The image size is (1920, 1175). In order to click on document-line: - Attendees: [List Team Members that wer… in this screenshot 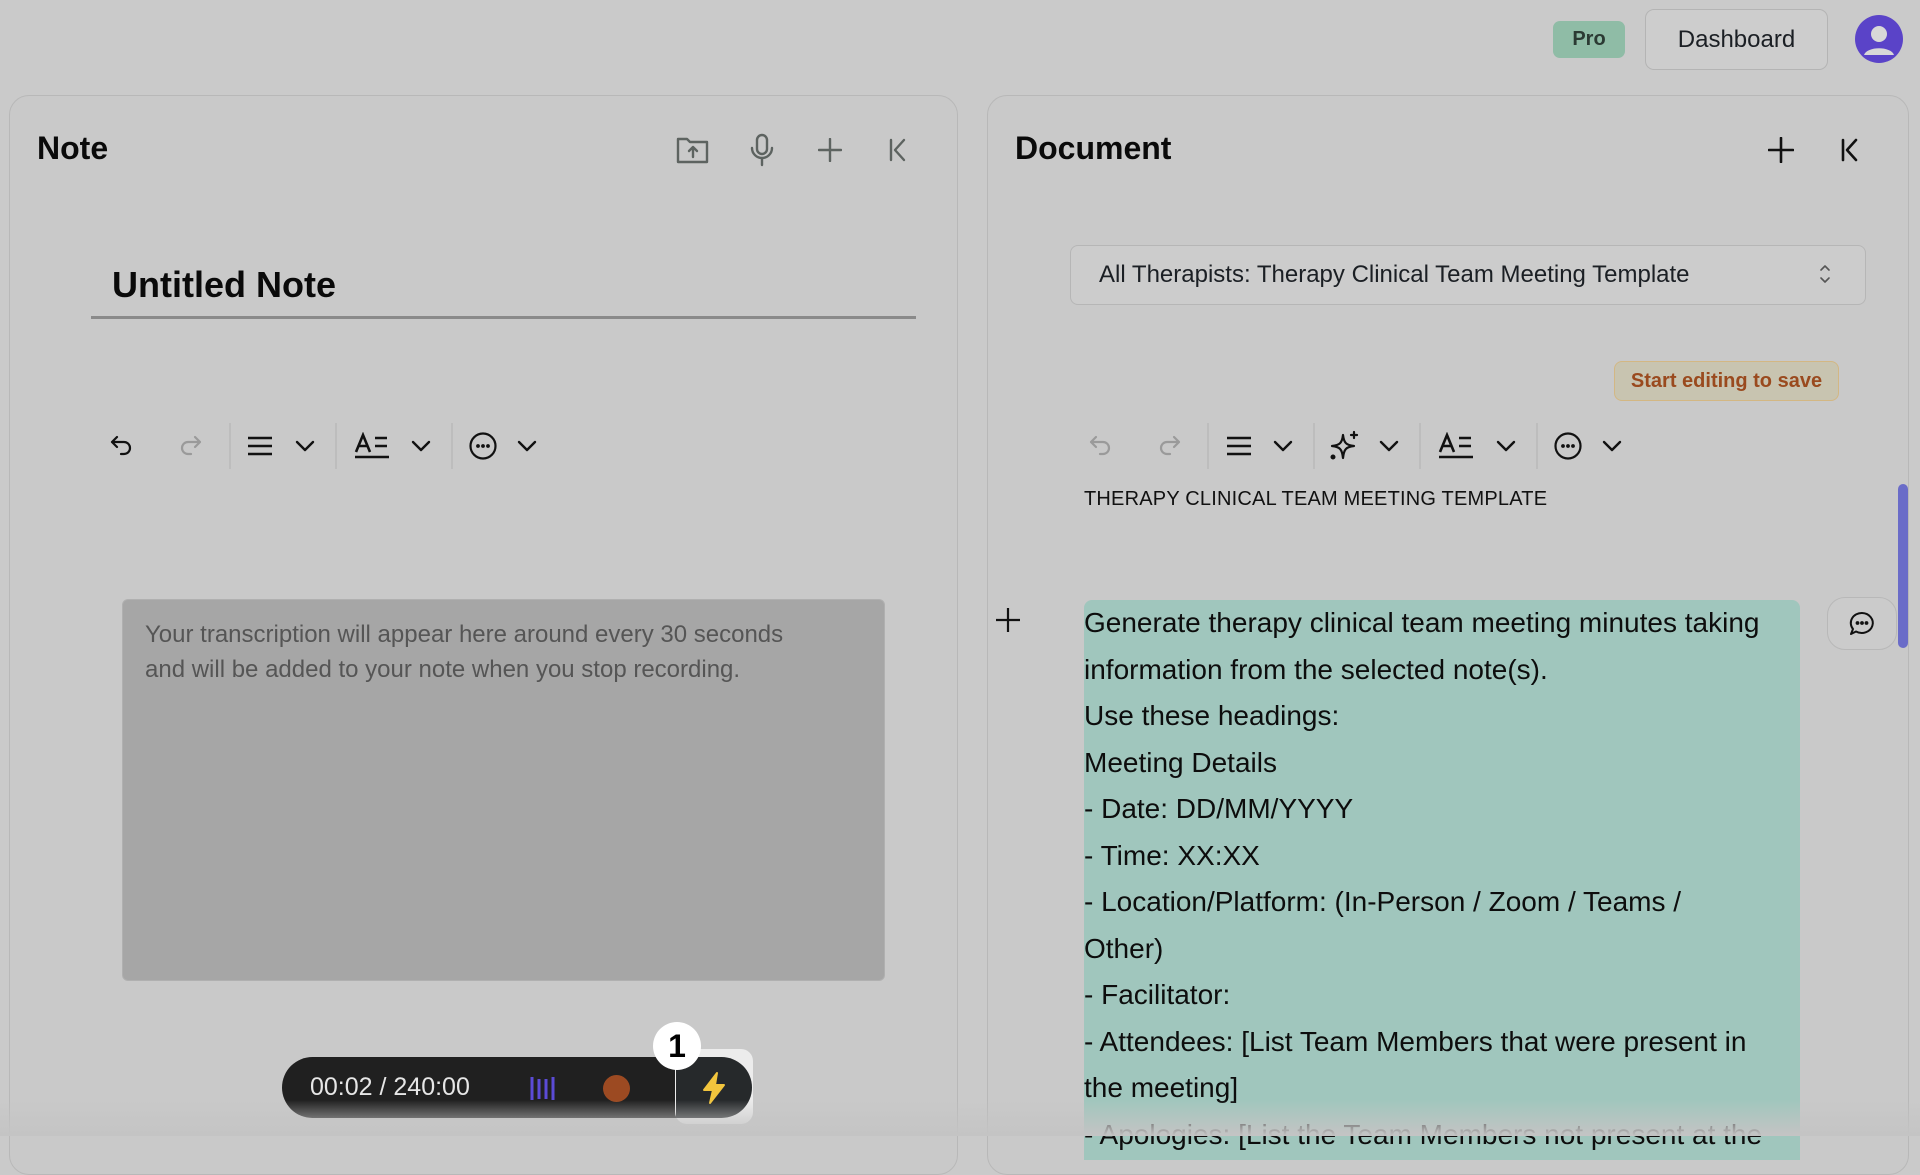, I will do `click(1415, 1041)`.